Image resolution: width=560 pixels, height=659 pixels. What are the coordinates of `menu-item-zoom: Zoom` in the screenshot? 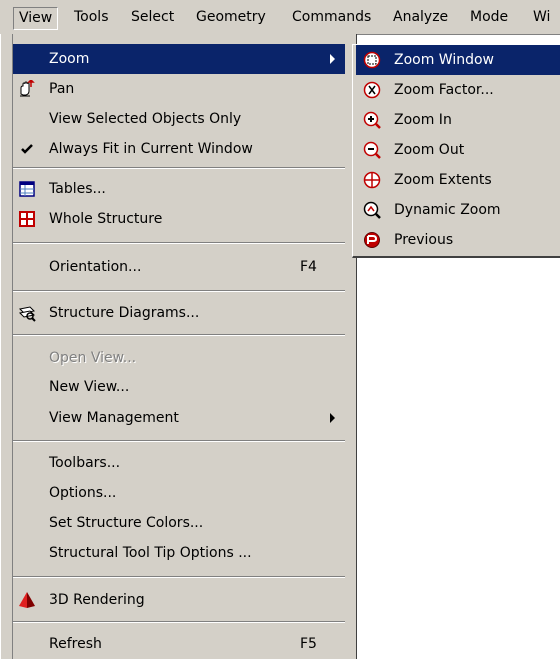 It's located at (179, 59).